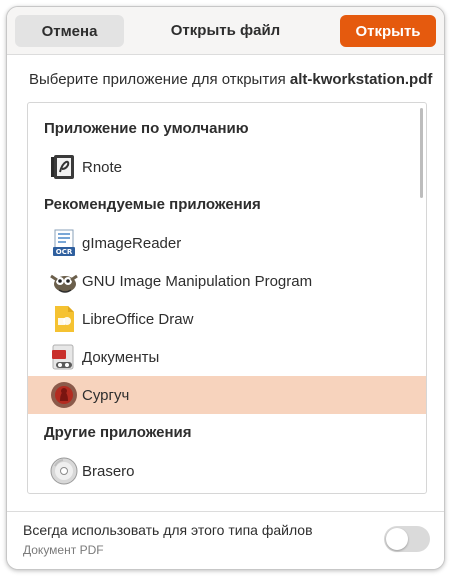 Image resolution: width=458 pixels, height=582 pixels. What do you see at coordinates (102, 167) in the screenshot?
I see `app-label: Rnote` at bounding box center [102, 167].